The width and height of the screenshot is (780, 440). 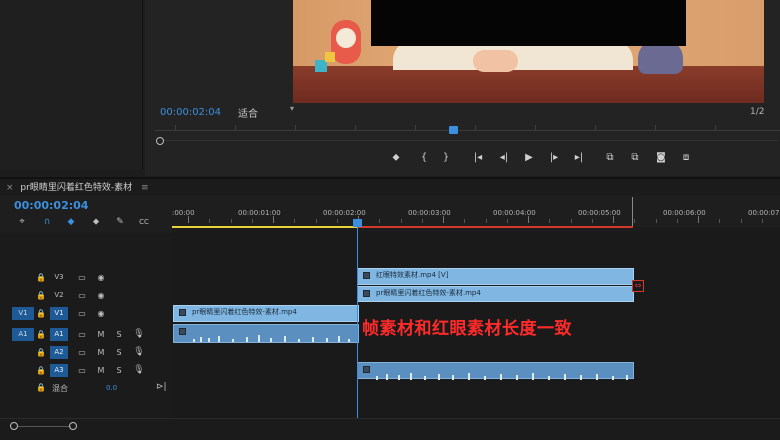 What do you see at coordinates (529, 158) in the screenshot?
I see `play-button: ▶` at bounding box center [529, 158].